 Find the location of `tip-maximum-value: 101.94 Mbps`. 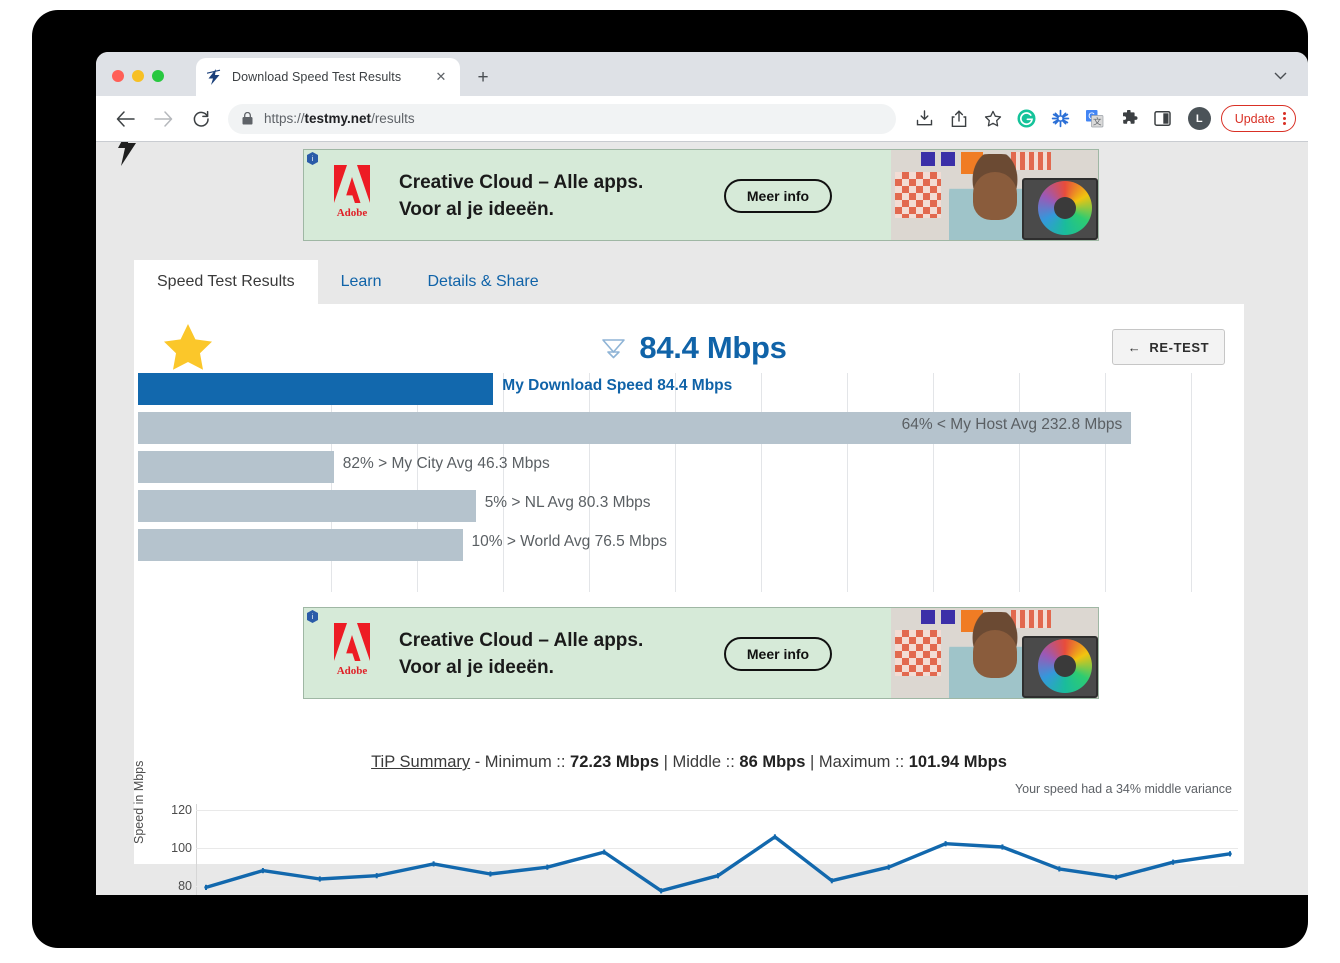

tip-maximum-value: 101.94 Mbps is located at coordinates (957, 762).